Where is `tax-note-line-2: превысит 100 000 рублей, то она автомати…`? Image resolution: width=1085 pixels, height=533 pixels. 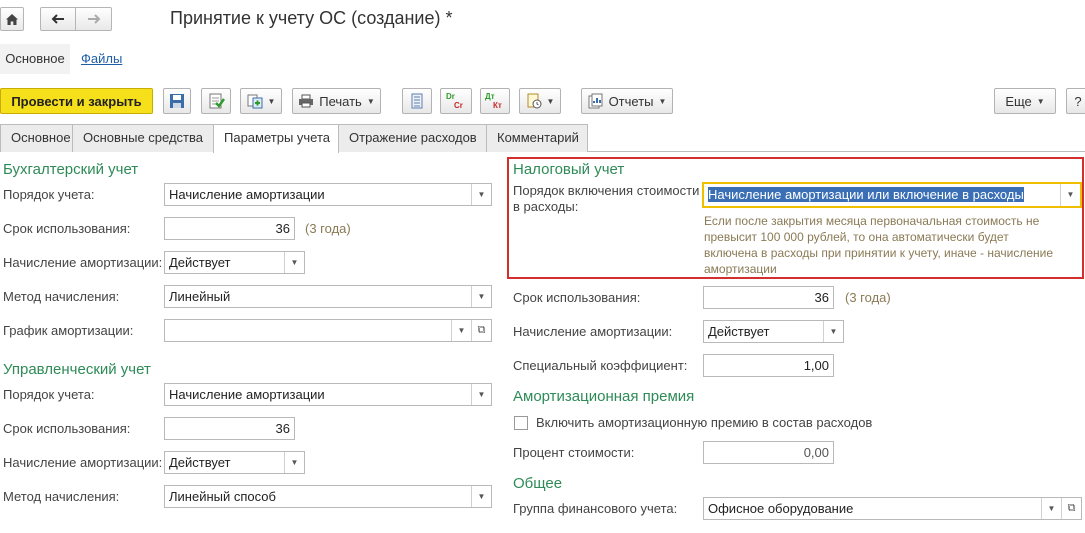
tax-note-line-2: превысит 100 000 рублей, то она автомати… is located at coordinates (856, 237).